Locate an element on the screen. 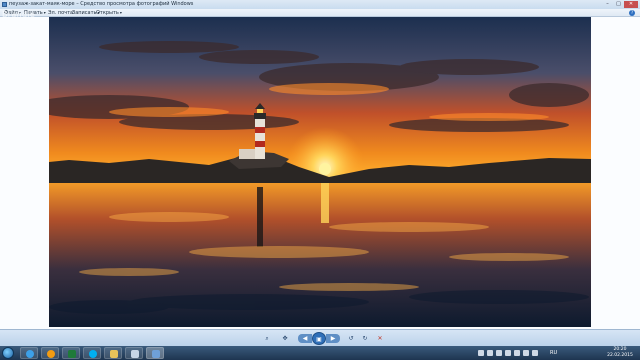  menu-email: Эл. почта is located at coordinates (60, 13).